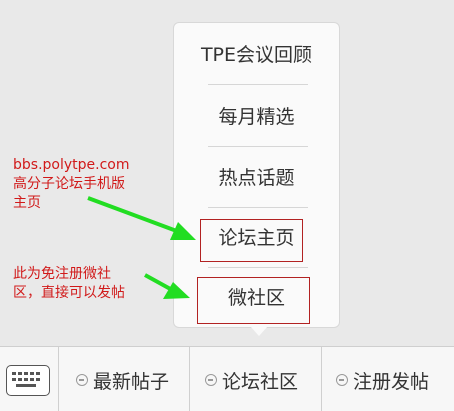  I want to click on tab-latest-posts: 最新帖子, so click(122, 380).